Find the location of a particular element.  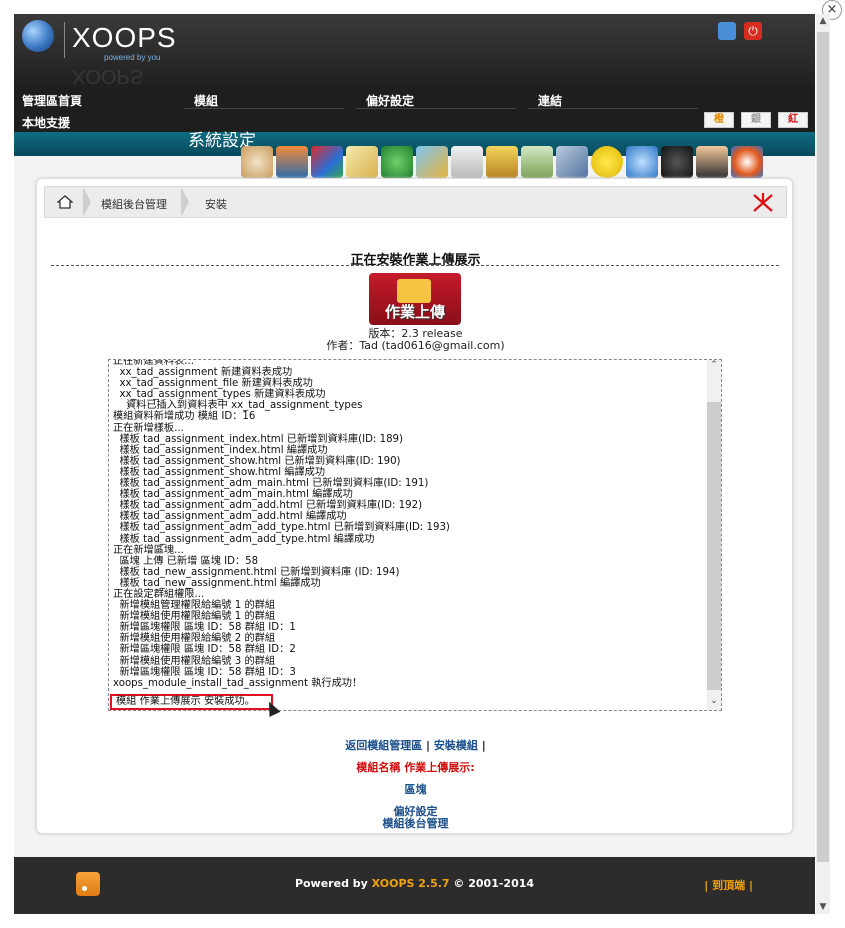

breadcrumb-item-install: 安裝 is located at coordinates (216, 204).